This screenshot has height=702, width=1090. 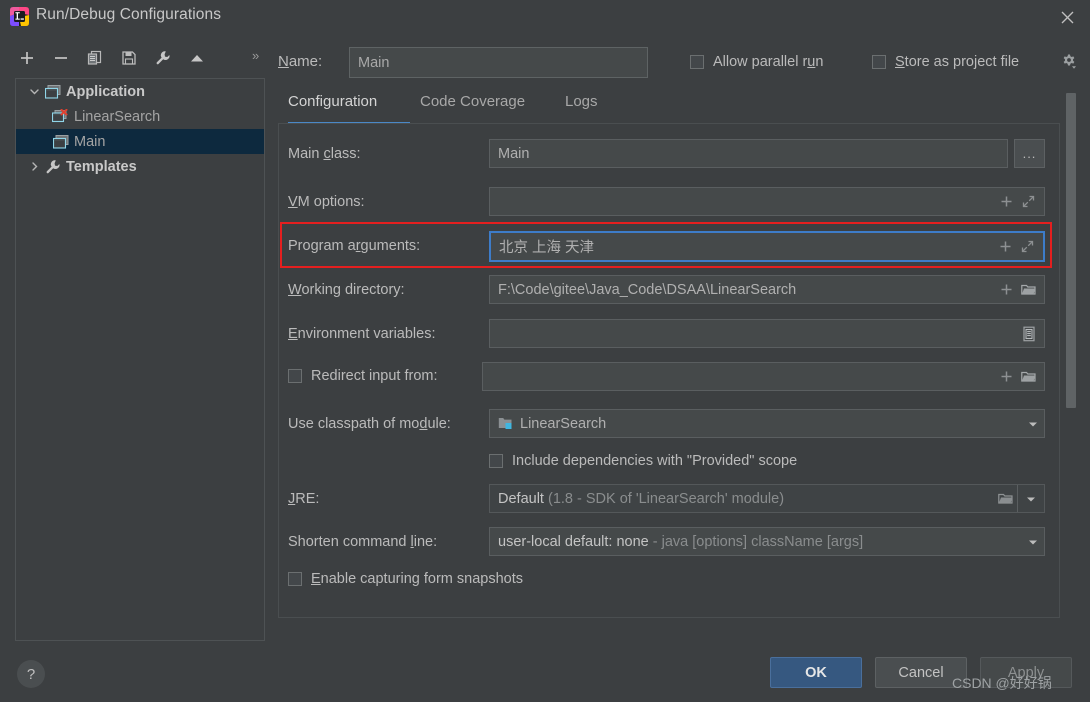 What do you see at coordinates (140, 141) in the screenshot?
I see `tree-item-main: Main` at bounding box center [140, 141].